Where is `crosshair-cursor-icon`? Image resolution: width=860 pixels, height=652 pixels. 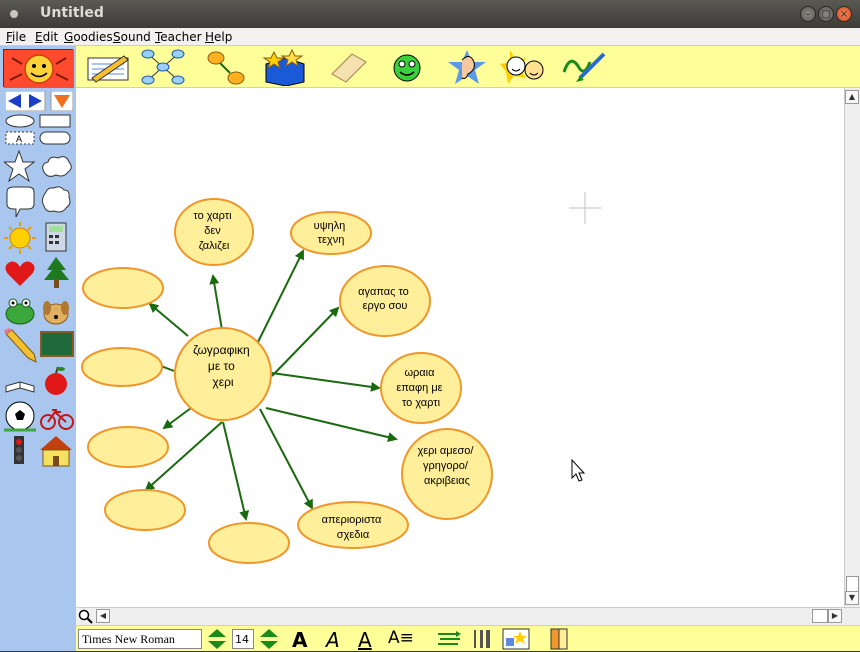 crosshair-cursor-icon is located at coordinates (585, 208).